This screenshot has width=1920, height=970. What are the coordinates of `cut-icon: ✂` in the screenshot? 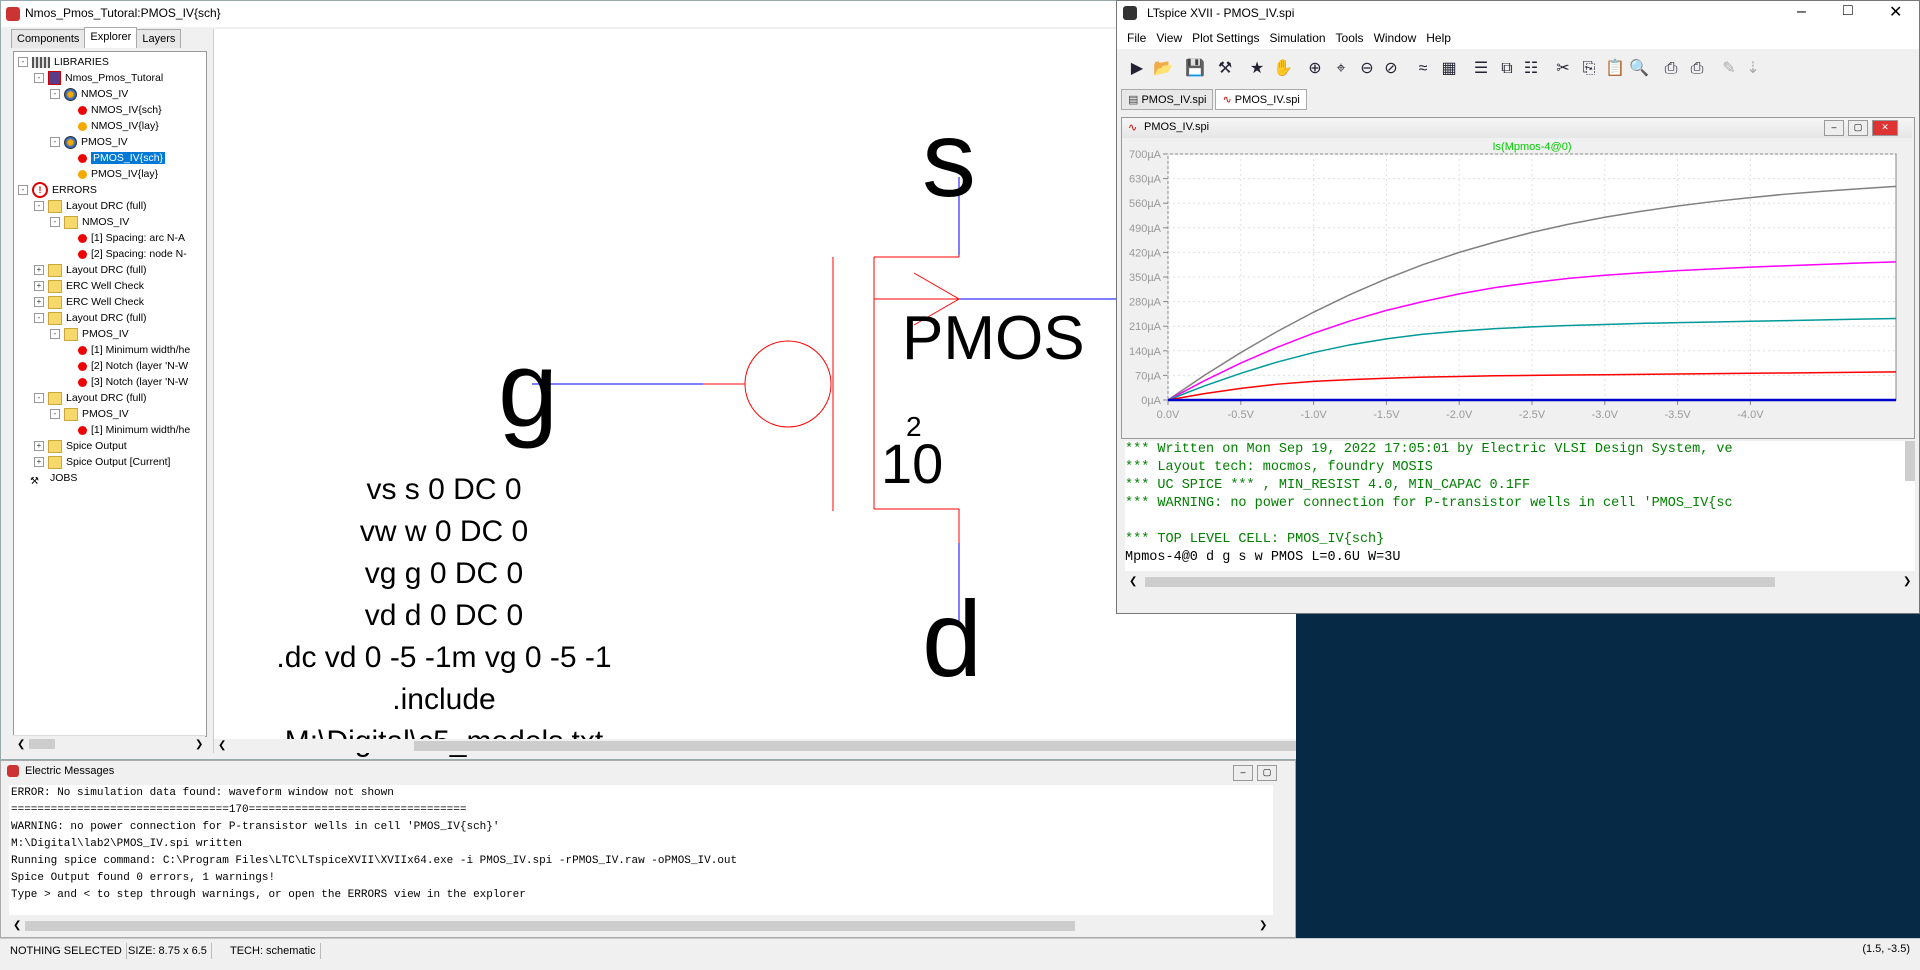 It's located at (1563, 69).